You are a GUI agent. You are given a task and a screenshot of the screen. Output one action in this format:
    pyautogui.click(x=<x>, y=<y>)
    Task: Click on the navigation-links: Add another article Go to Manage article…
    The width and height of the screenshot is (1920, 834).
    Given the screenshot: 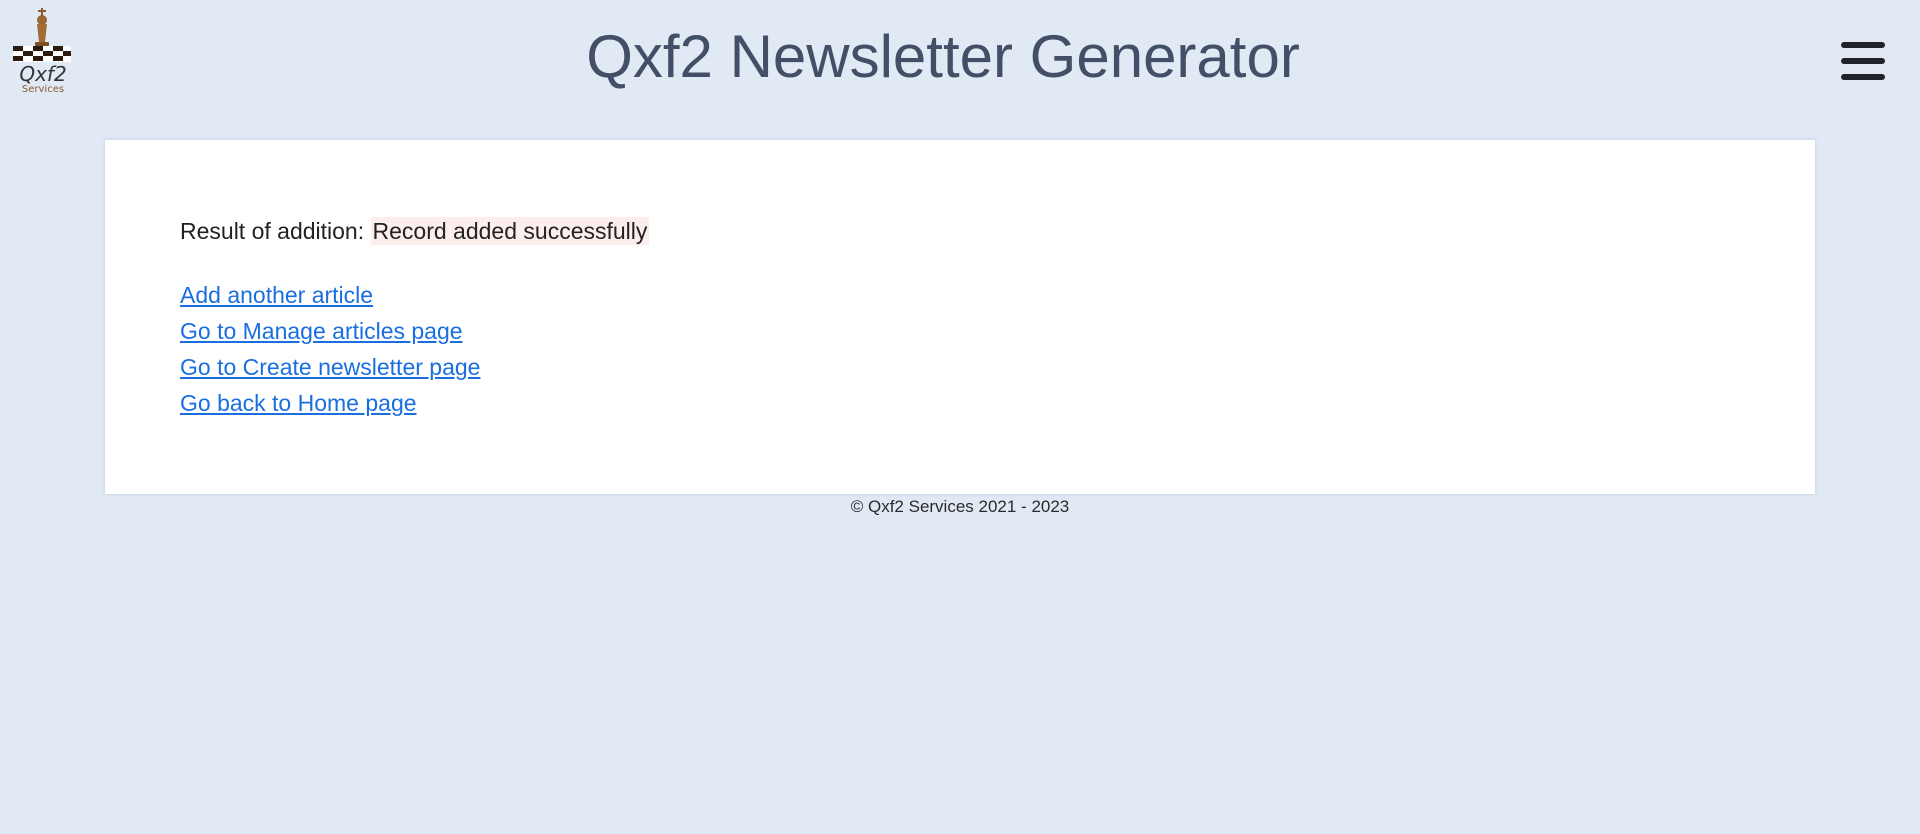 What is the action you would take?
    pyautogui.click(x=330, y=349)
    